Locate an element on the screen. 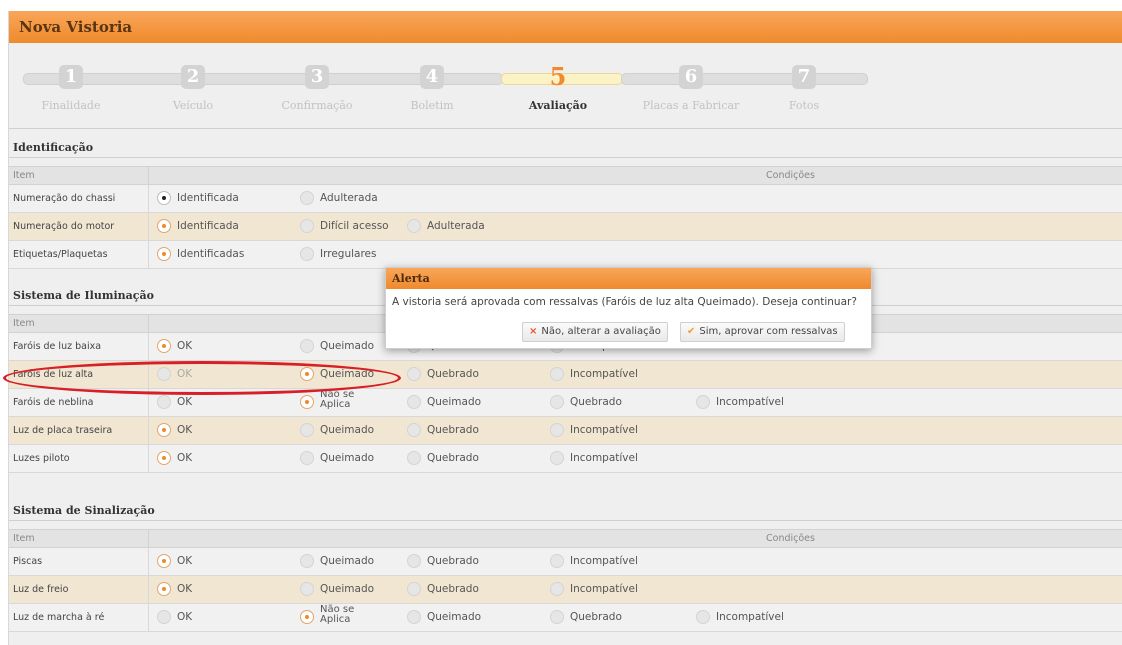  step-4: 4 Boletim is located at coordinates (432, 88).